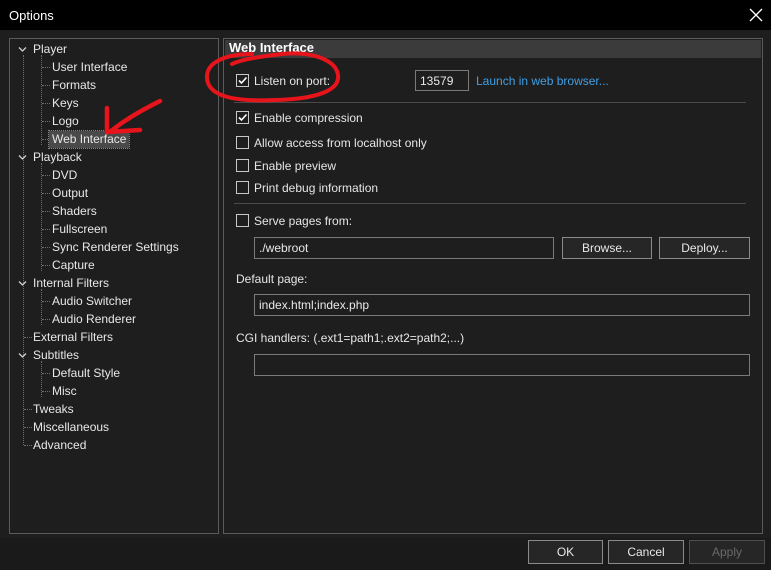  I want to click on tree-item-advanced: Advanced, so click(59, 445).